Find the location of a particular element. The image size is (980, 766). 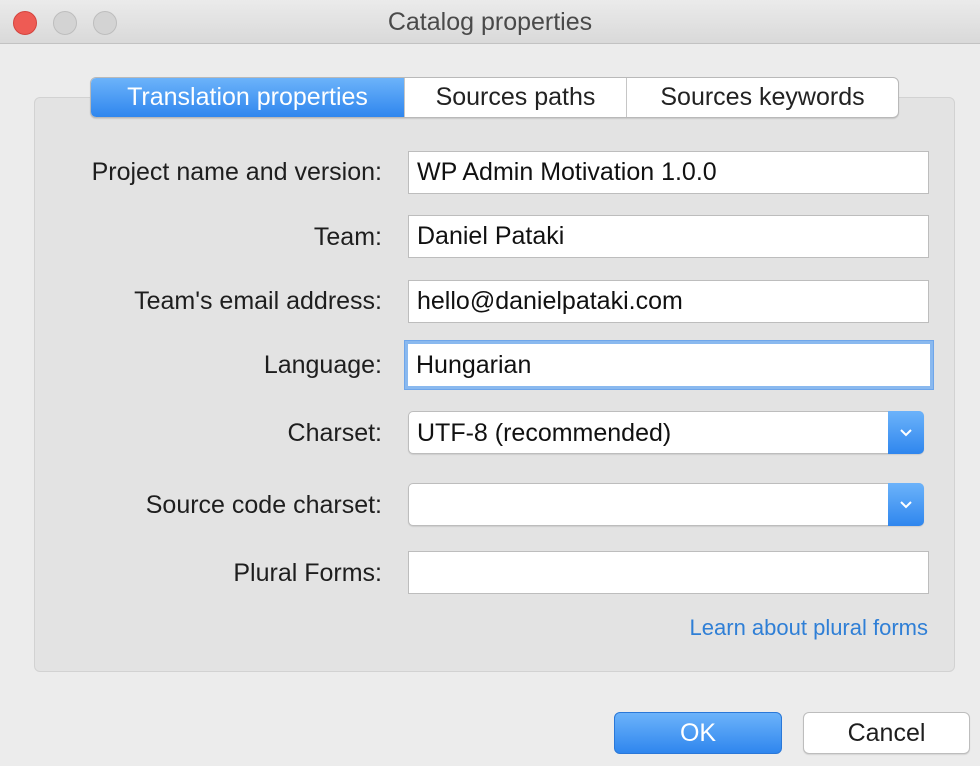

charset-selected-value: UTF-8 (recommended) is located at coordinates (544, 433).